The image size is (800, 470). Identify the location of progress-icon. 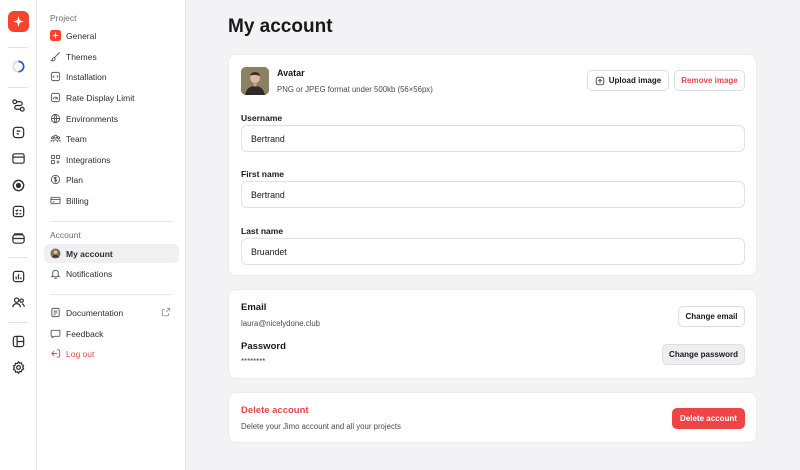
(18, 66).